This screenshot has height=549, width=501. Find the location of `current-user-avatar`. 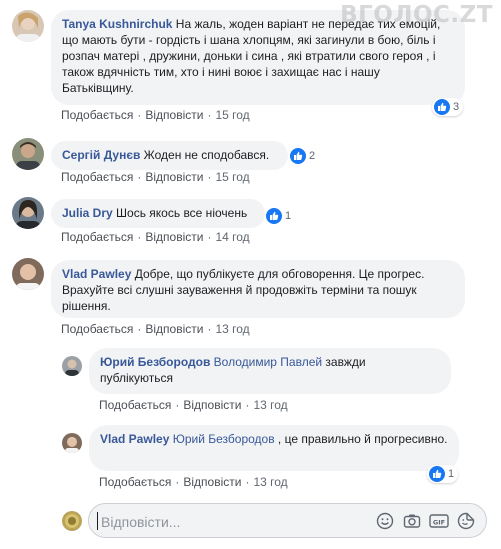

current-user-avatar is located at coordinates (72, 521).